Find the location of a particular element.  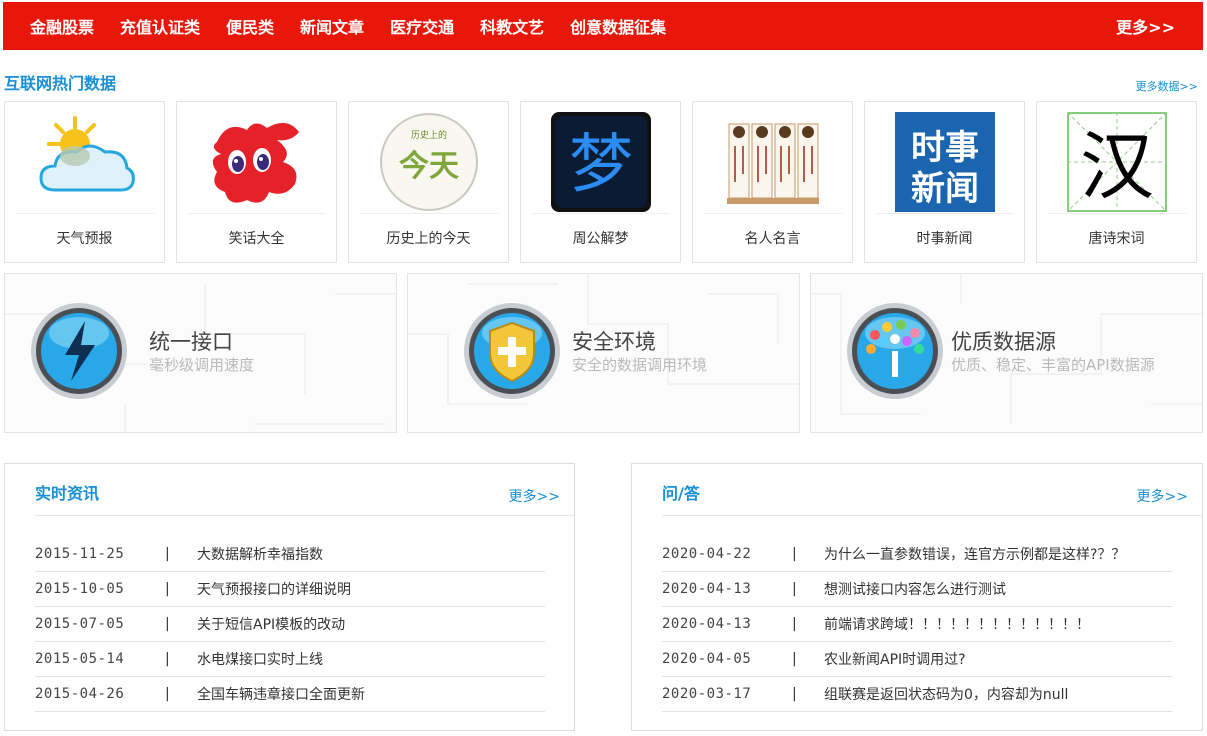

row-date: 2020-03-17 is located at coordinates (707, 694).